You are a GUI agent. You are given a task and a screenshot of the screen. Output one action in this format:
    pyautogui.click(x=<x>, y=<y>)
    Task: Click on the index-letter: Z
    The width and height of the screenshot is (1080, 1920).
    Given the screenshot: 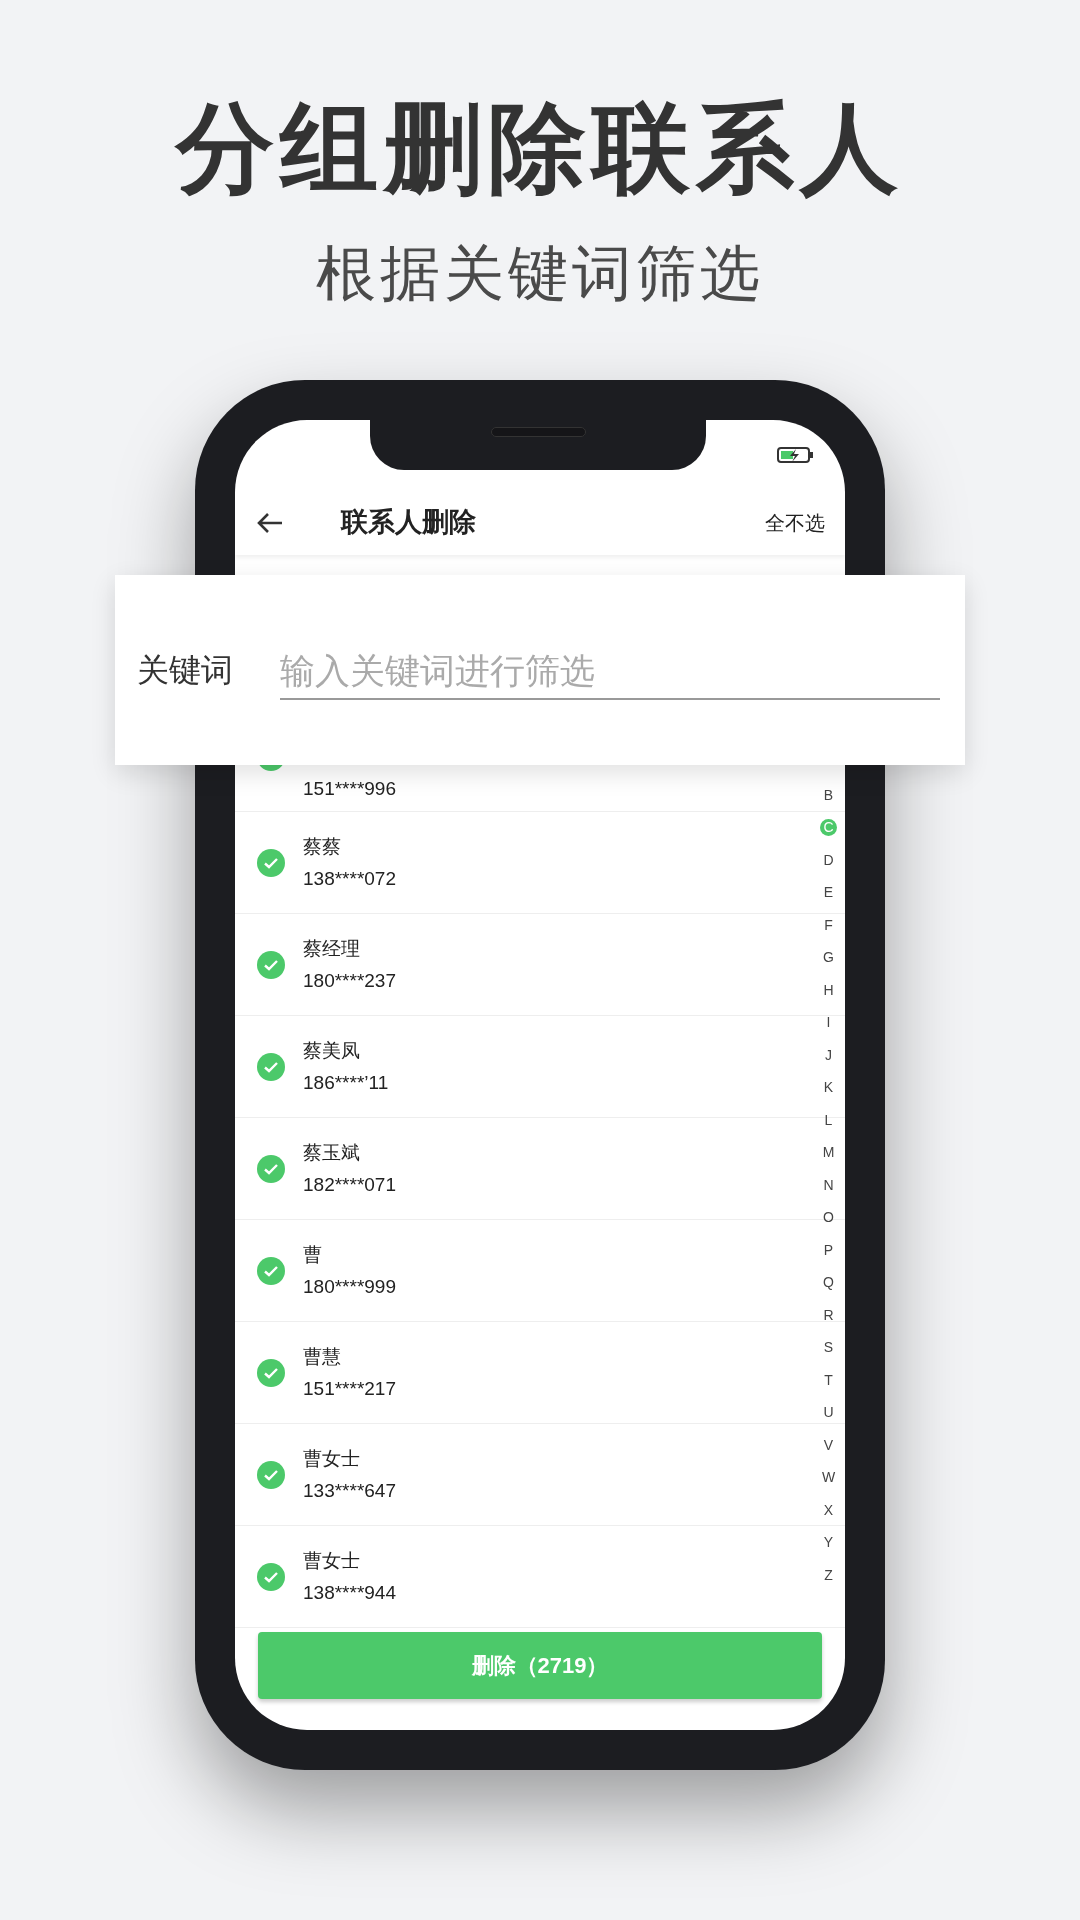 What is the action you would take?
    pyautogui.click(x=828, y=1575)
    